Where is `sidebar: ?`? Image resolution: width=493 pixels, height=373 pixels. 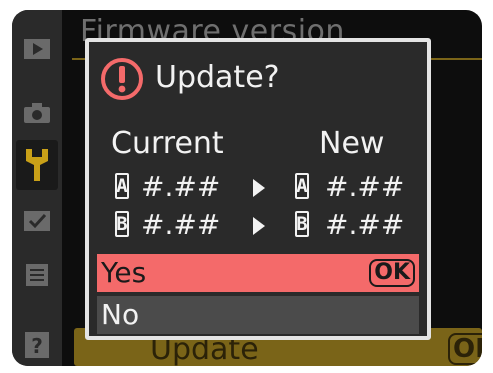 sidebar: ? is located at coordinates (37, 188).